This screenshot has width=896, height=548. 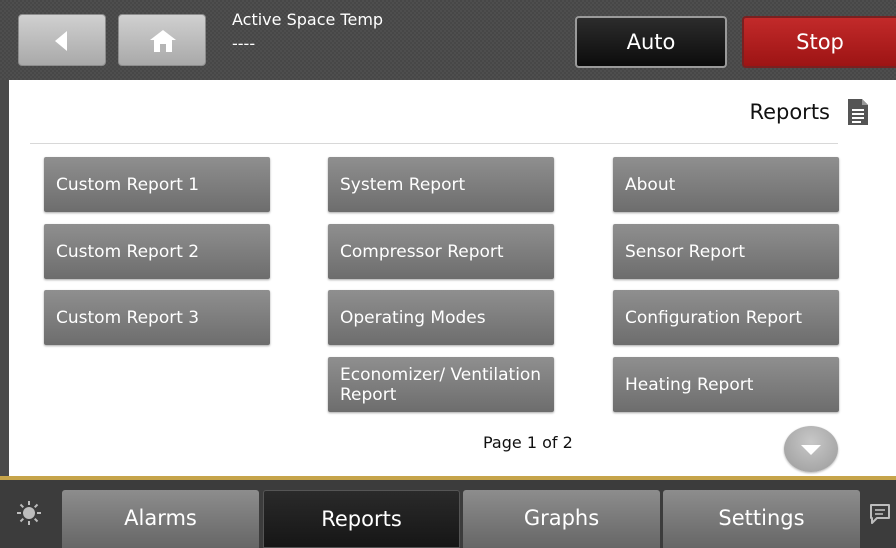 What do you see at coordinates (361, 519) in the screenshot?
I see `tab-reports: Reports` at bounding box center [361, 519].